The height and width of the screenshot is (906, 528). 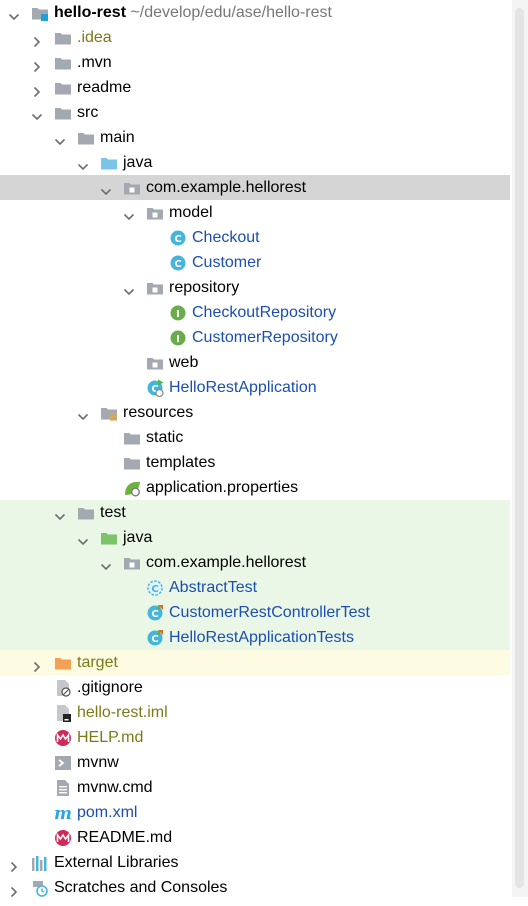 I want to click on ignore-file-icon, so click(x=63, y=688).